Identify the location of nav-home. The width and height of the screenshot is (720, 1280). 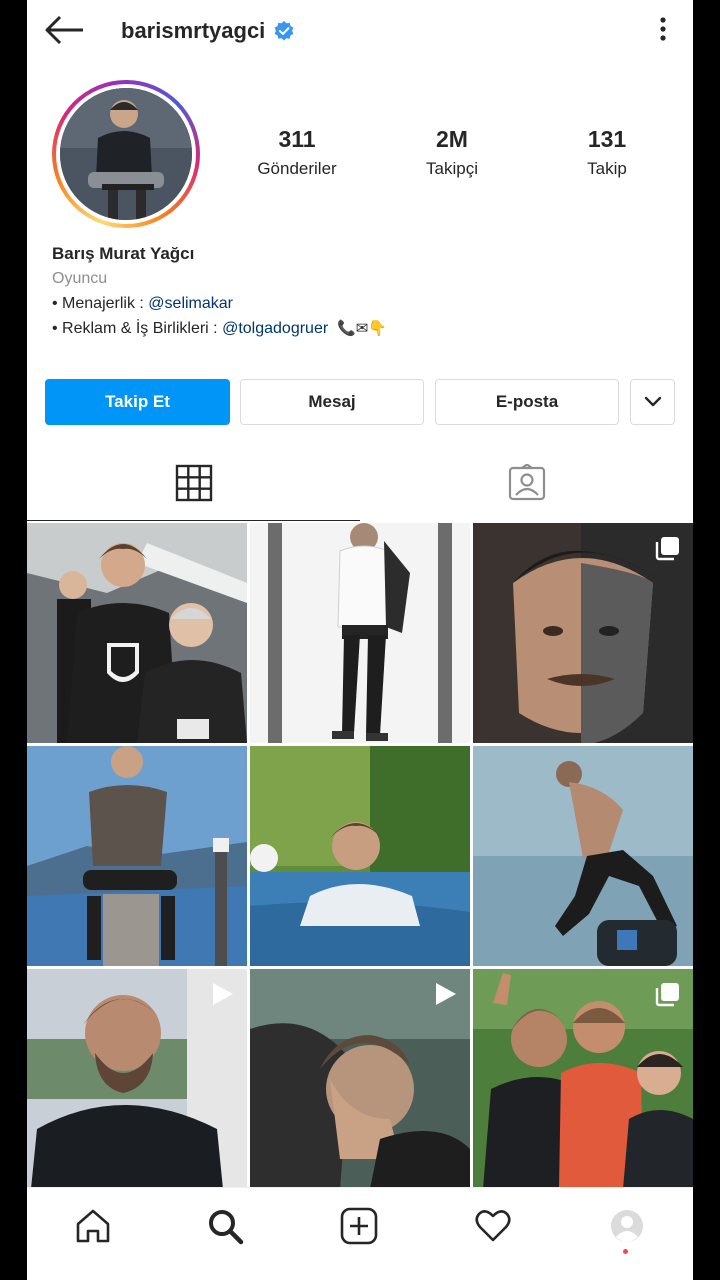
(93, 1226).